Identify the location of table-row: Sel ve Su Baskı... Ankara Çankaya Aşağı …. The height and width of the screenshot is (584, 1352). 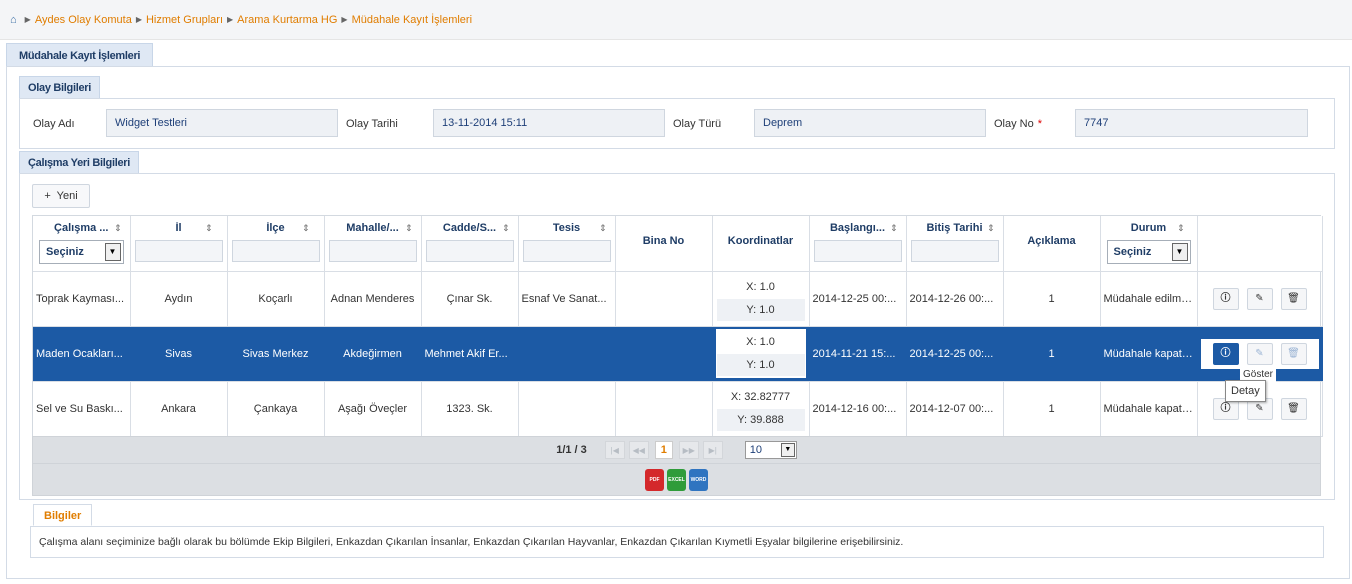
(678, 409).